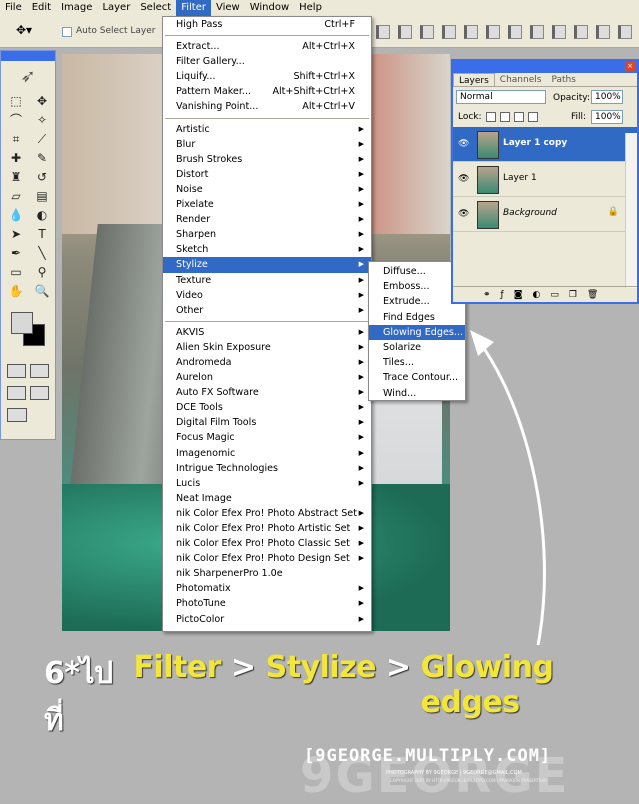 This screenshot has width=639, height=804. Describe the element at coordinates (533, 117) in the screenshot. I see `lock-all-icon` at that location.